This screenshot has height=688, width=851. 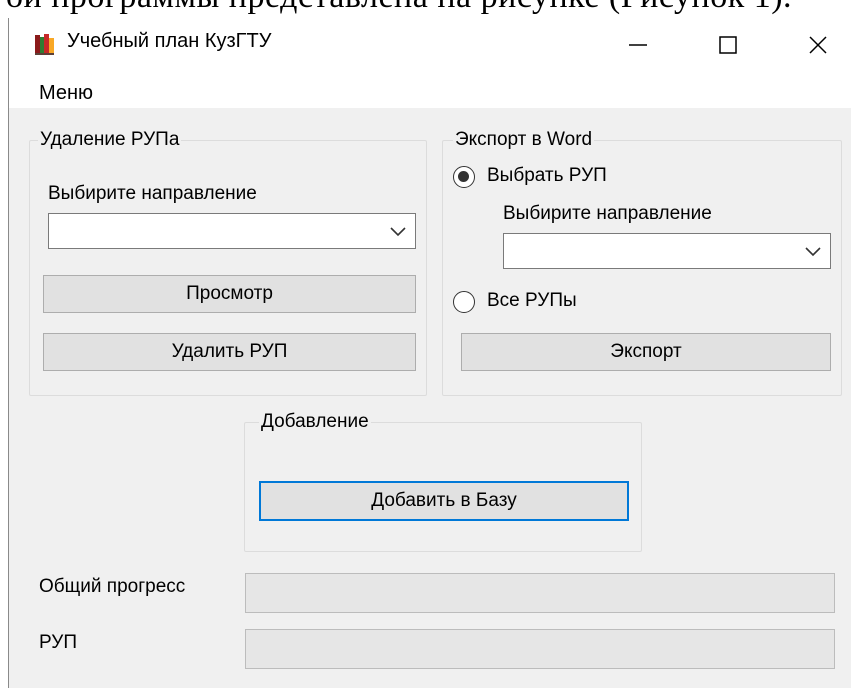 I want to click on menu-item-menu: Меню, so click(x=66, y=93).